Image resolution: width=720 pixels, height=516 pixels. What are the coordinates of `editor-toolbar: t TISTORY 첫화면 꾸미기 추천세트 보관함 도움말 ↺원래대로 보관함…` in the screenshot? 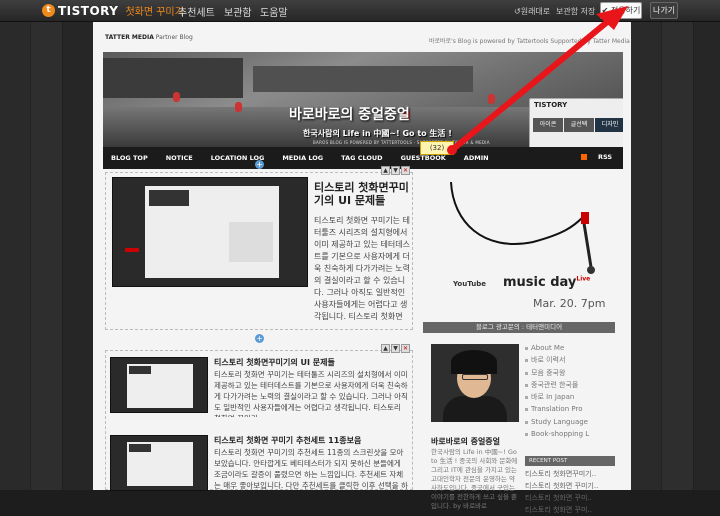 It's located at (360, 11).